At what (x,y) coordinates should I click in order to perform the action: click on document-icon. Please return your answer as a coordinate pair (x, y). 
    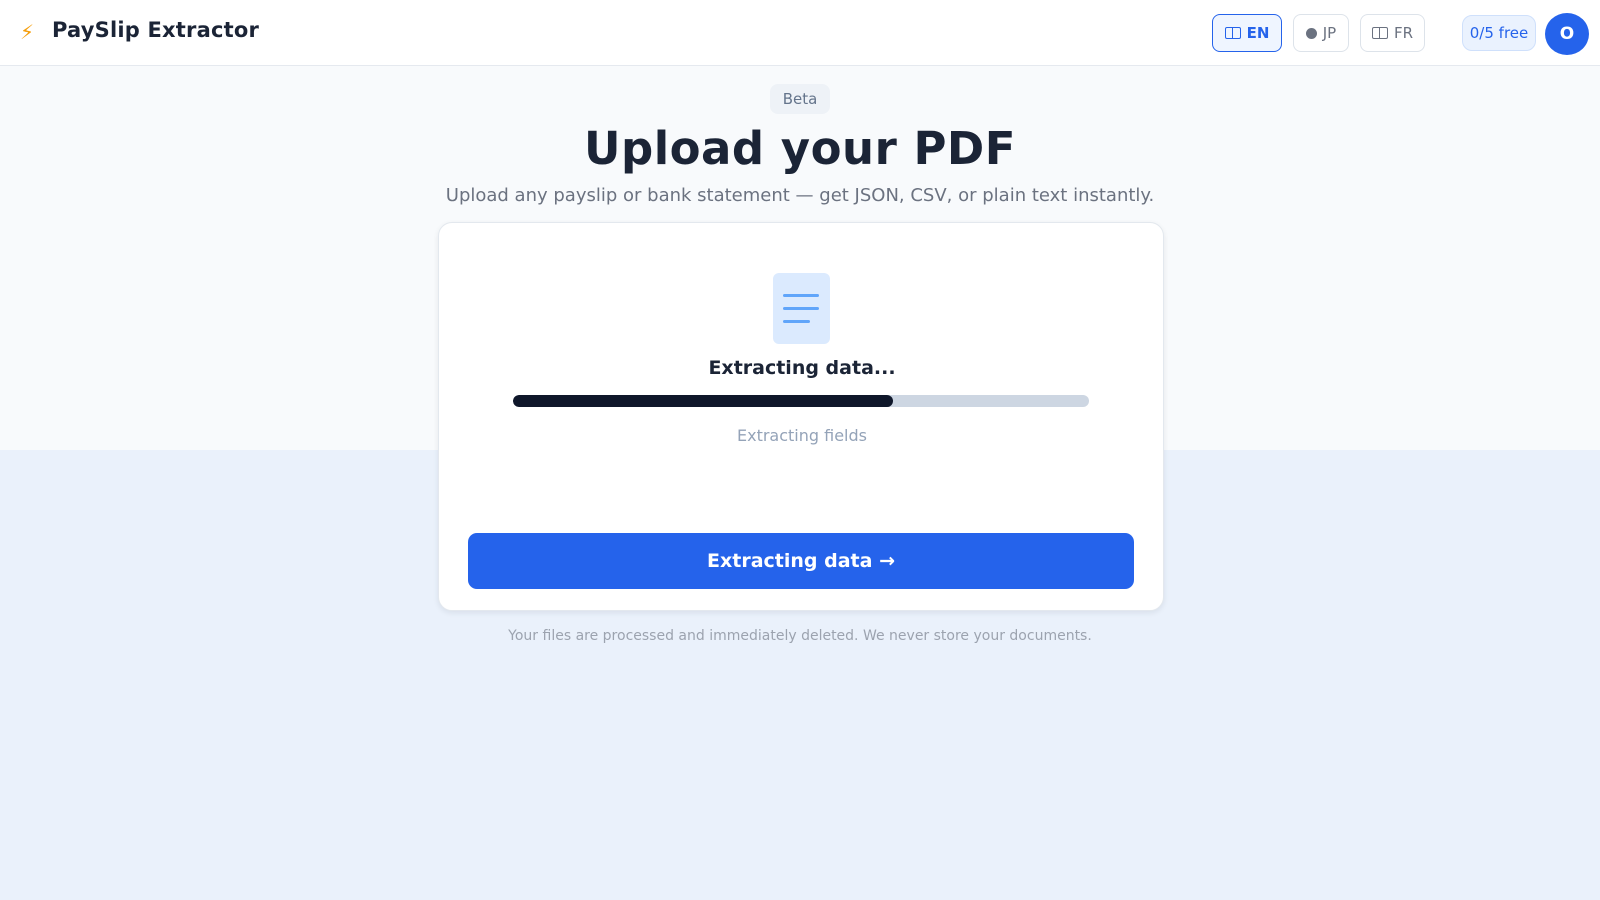
    Looking at the image, I should click on (801, 308).